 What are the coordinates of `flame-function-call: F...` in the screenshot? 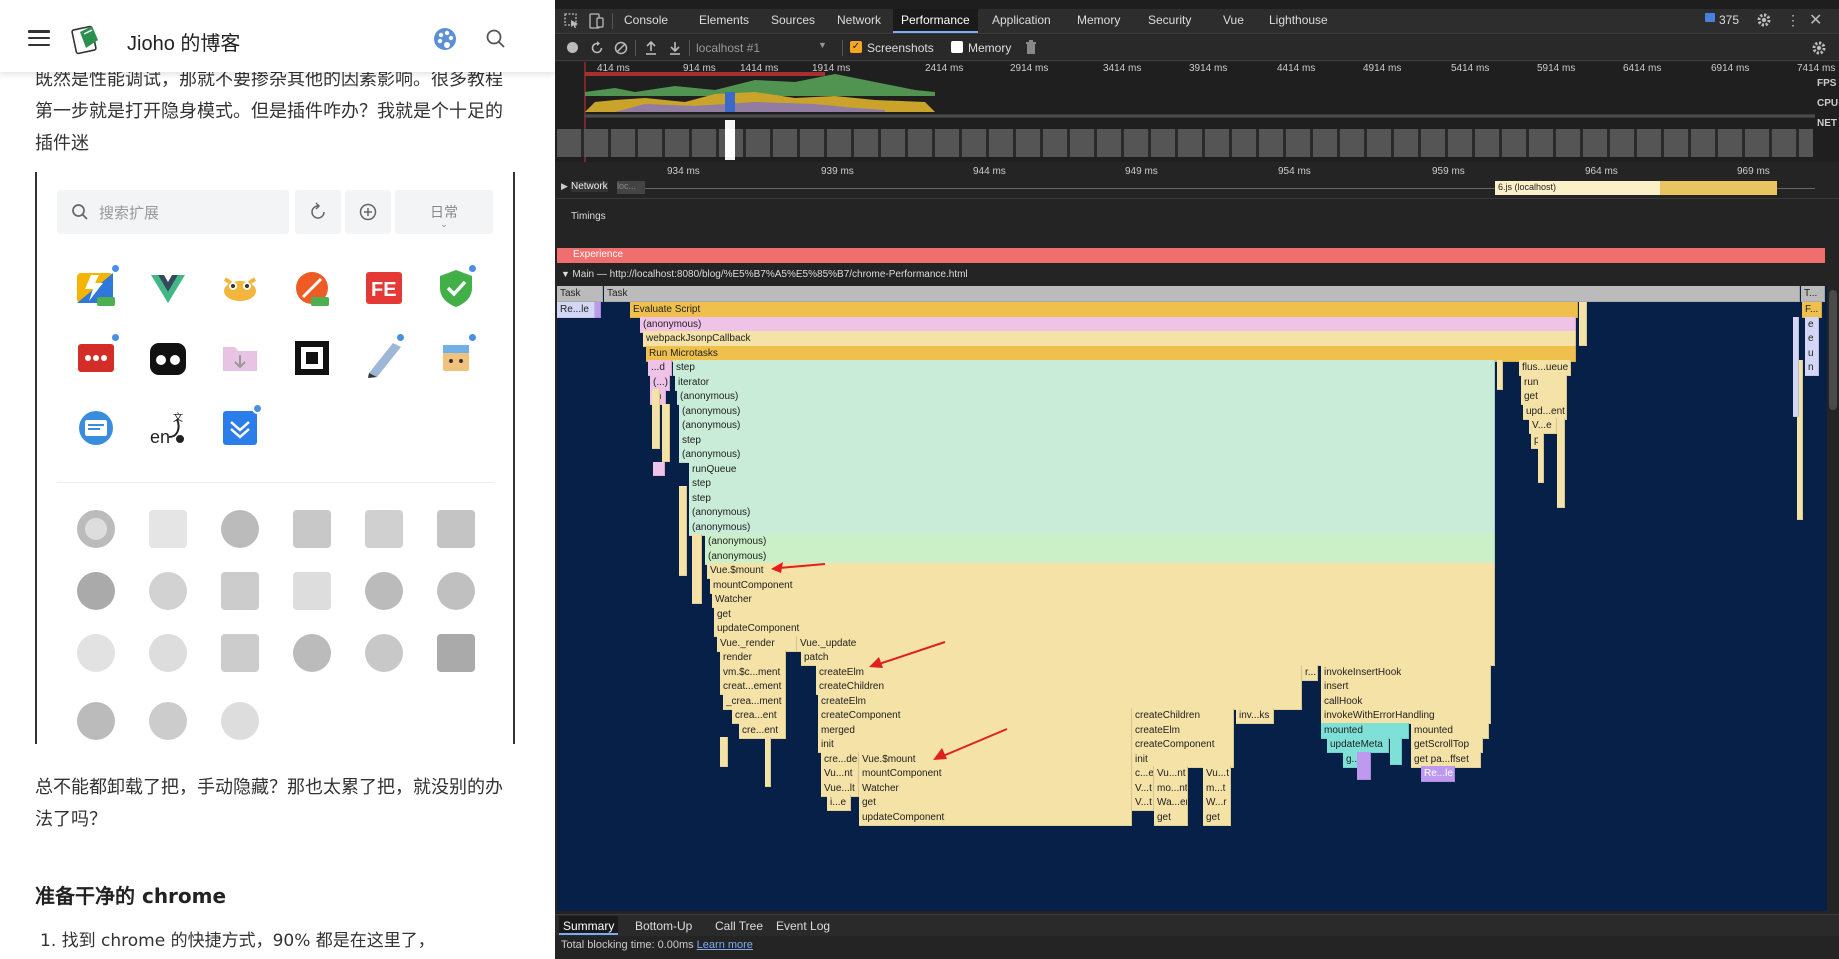 It's located at (1812, 310).